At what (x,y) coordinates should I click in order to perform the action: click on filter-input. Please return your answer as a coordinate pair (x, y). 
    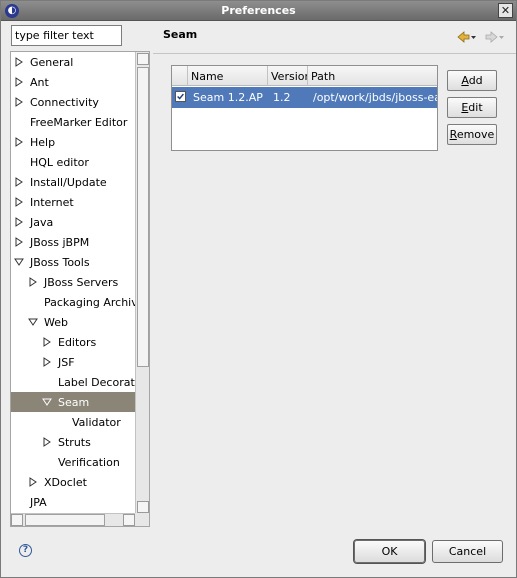
    Looking at the image, I should click on (66, 35).